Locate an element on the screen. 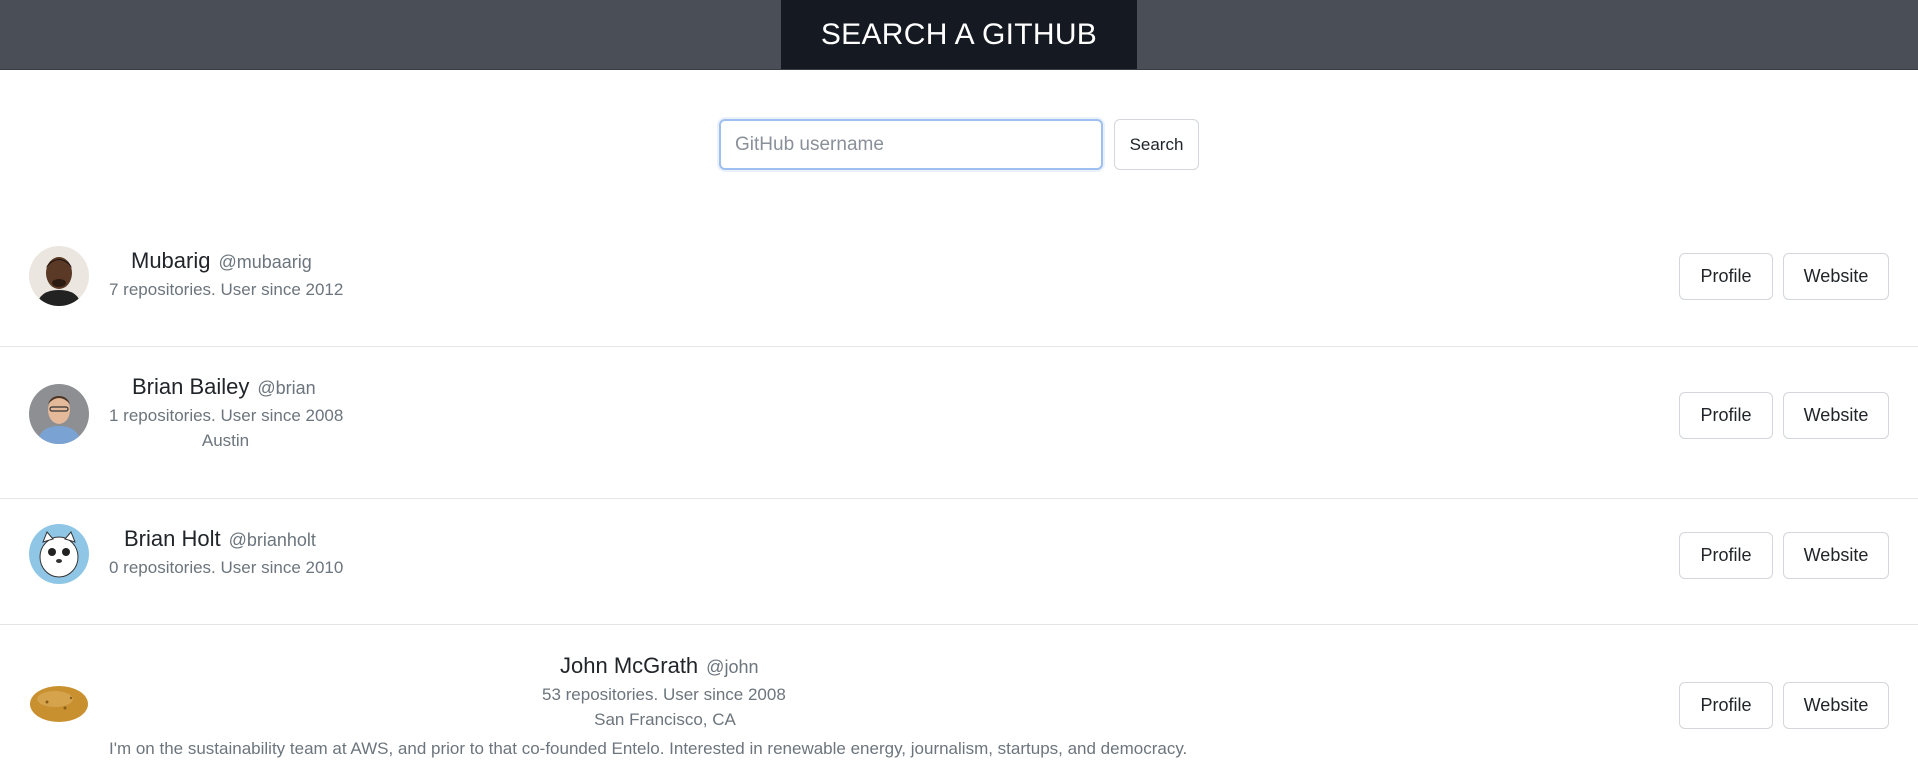  user-name-line: Brian Bailey @brian is located at coordinates (224, 387).